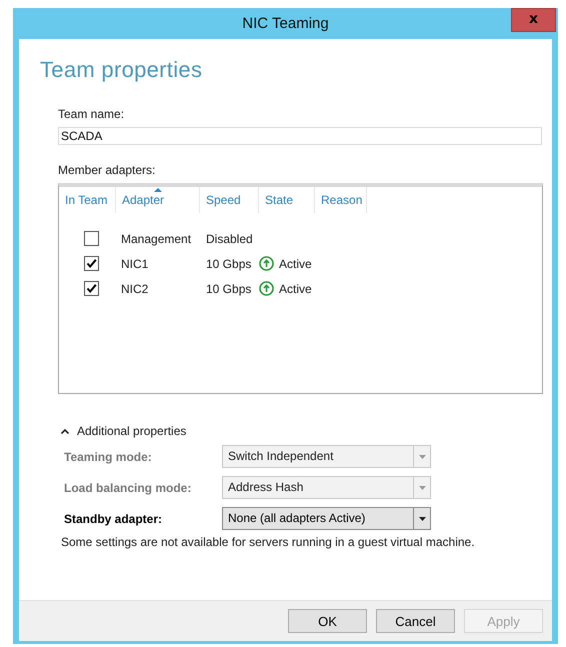 The image size is (566, 647). What do you see at coordinates (114, 519) in the screenshot?
I see `field-label: Standby adapter:` at bounding box center [114, 519].